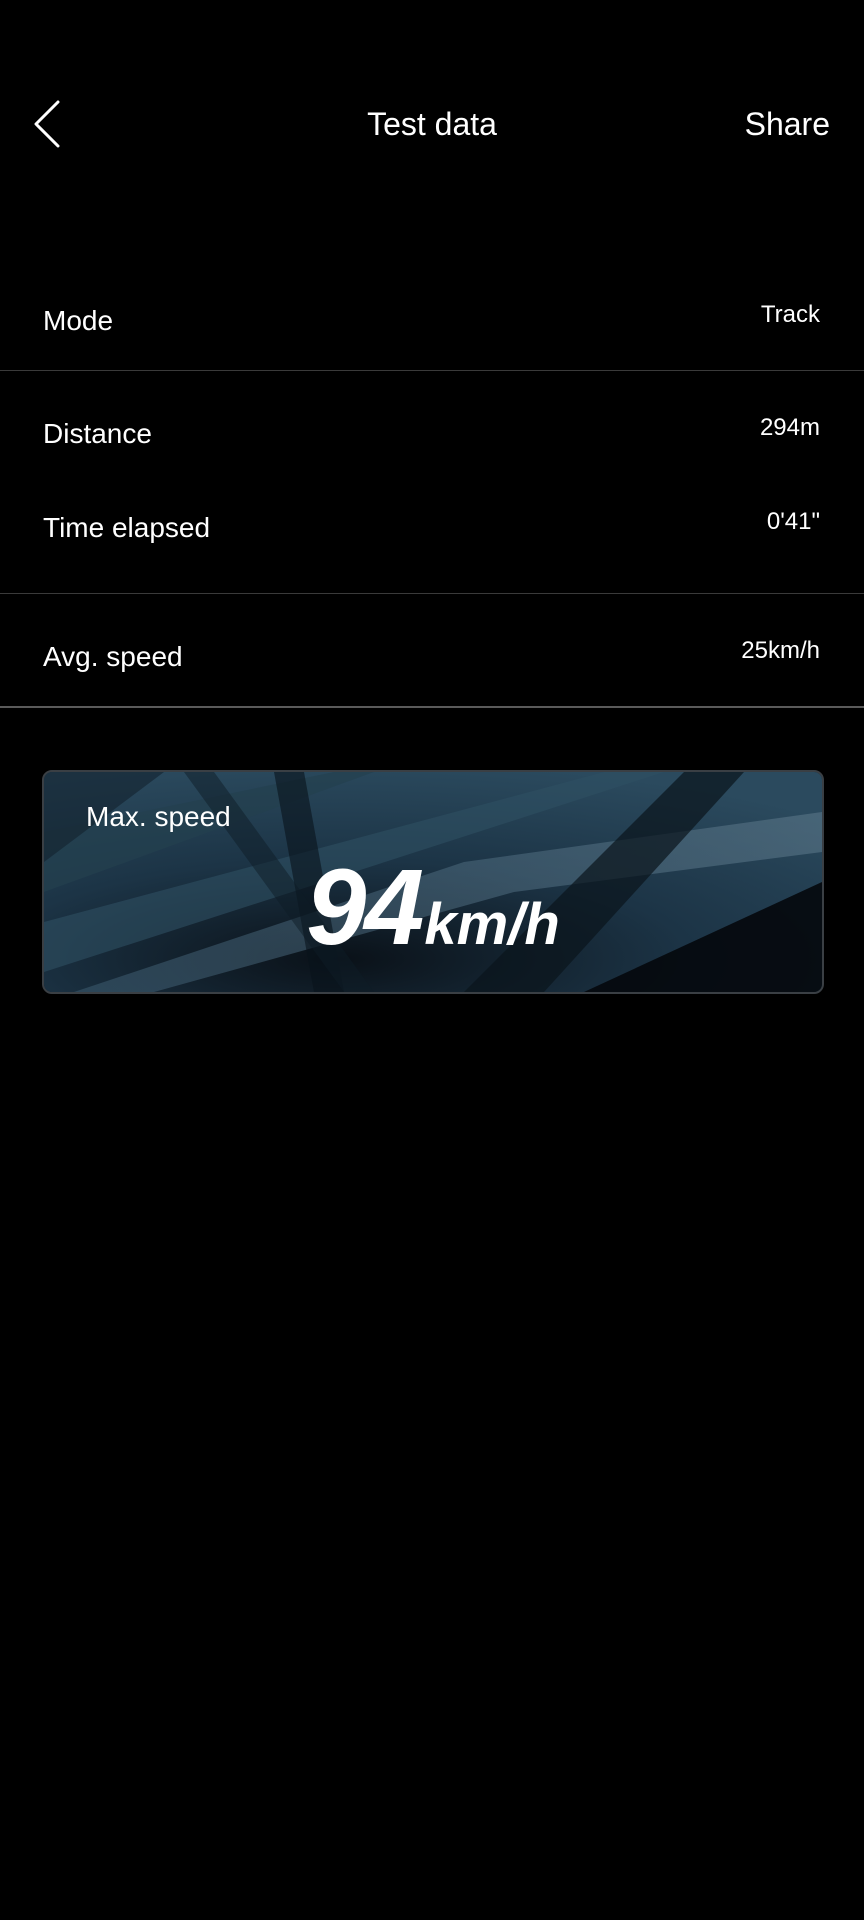 The image size is (864, 1920). What do you see at coordinates (789, 427) in the screenshot?
I see `row-value: 294m` at bounding box center [789, 427].